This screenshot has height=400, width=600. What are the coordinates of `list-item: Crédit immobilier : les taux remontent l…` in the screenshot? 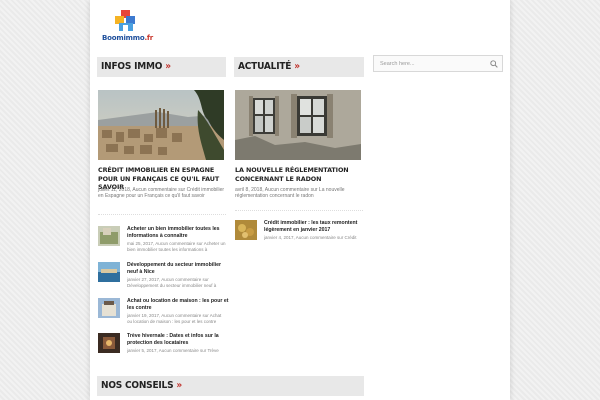 It's located at (299, 234).